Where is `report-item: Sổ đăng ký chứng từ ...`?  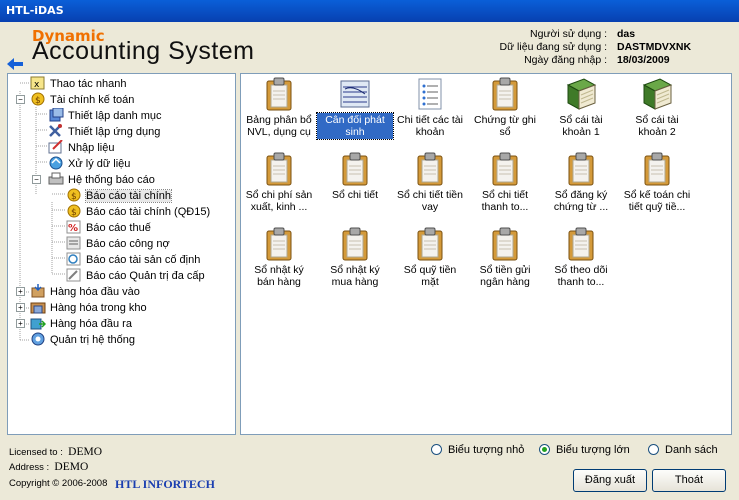 report-item: Sổ đăng ký chứng từ ... is located at coordinates (581, 183).